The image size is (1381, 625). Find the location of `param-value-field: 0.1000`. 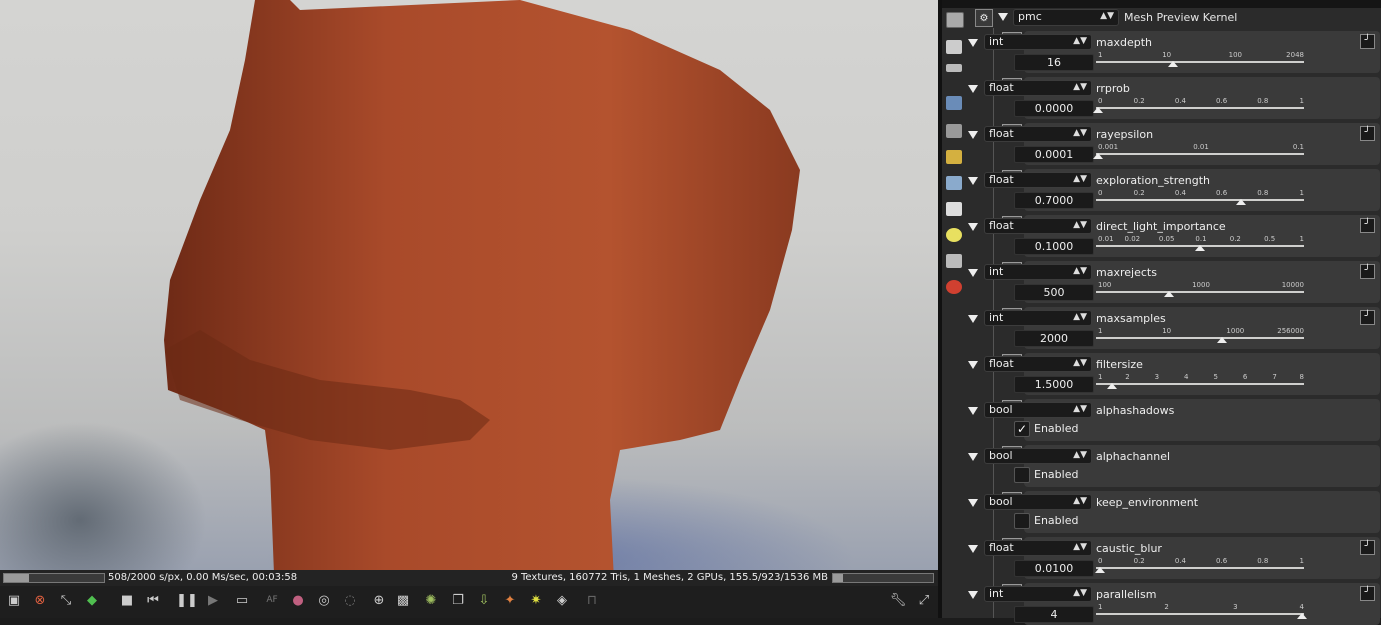

param-value-field: 0.1000 is located at coordinates (1054, 246).